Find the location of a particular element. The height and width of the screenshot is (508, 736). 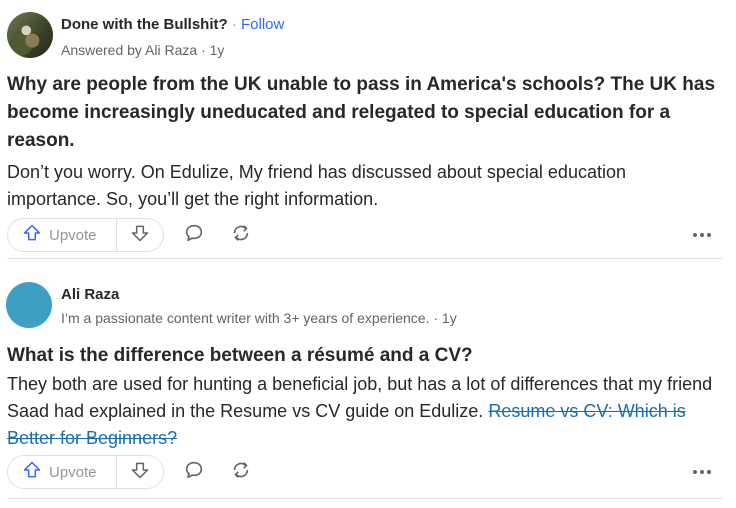

space-avatar is located at coordinates (30, 35).